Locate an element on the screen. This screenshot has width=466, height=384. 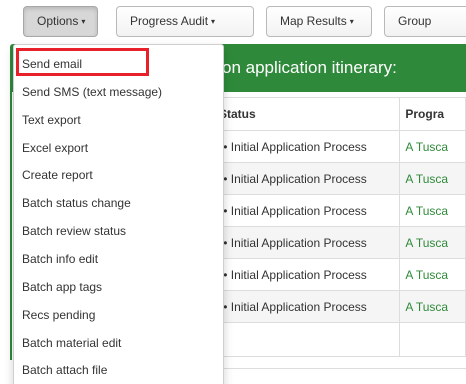
menu-item-batch-material-edit: Batch material edit is located at coordinates (71, 343).